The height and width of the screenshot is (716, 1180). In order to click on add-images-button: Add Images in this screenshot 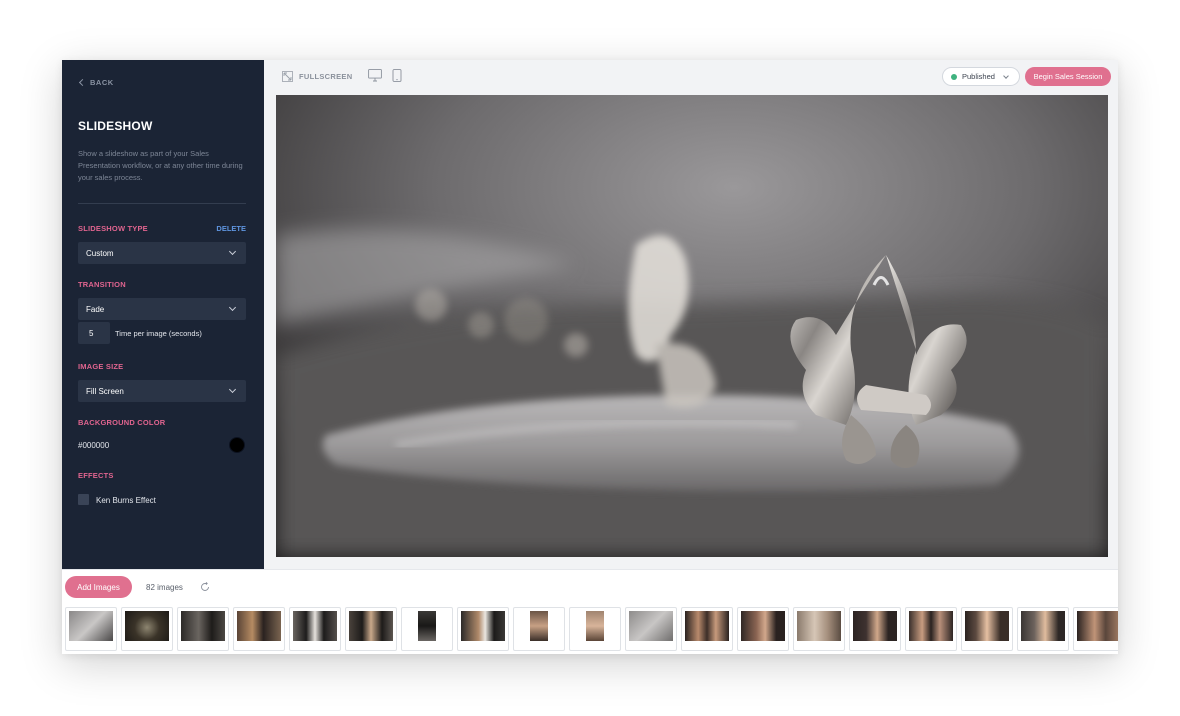, I will do `click(98, 587)`.